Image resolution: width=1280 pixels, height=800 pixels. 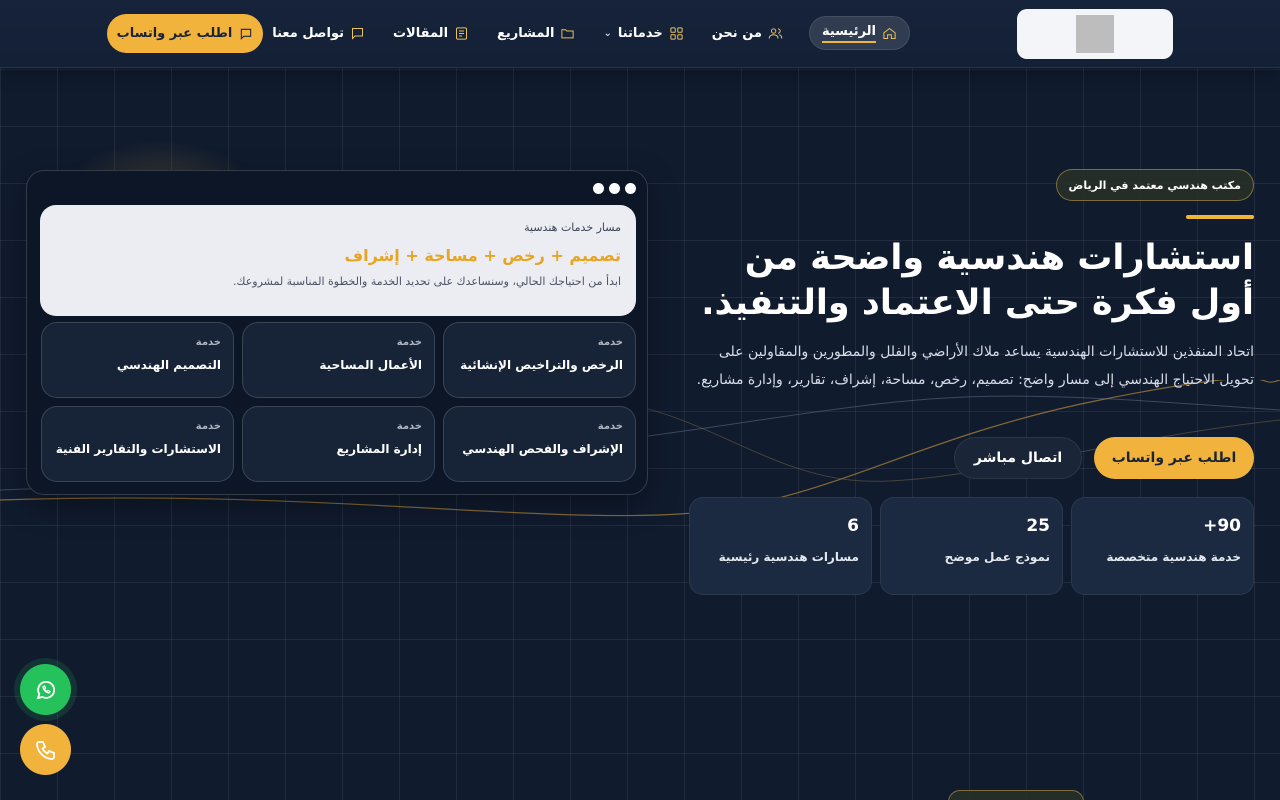 I want to click on nav-label: من نحن, so click(x=736, y=33).